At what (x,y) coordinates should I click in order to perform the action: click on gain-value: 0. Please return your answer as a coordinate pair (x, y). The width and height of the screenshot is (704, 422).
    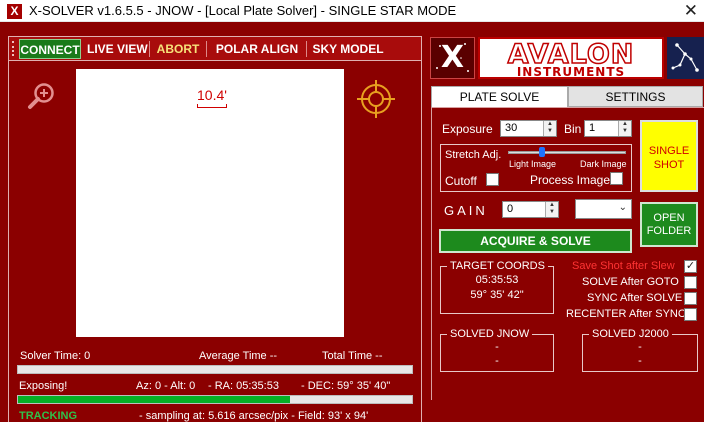
    Looking at the image, I should click on (510, 209).